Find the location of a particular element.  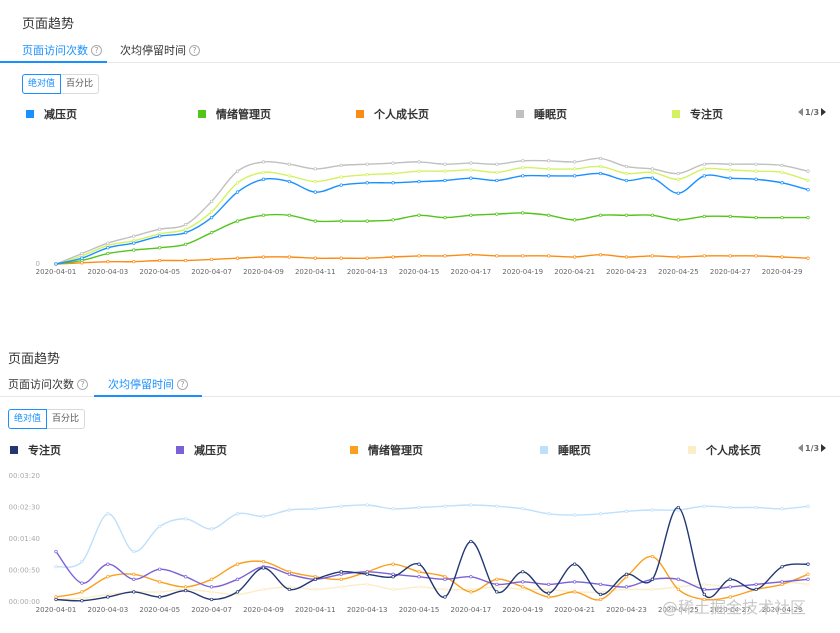

series-line is located at coordinates (432, 536).